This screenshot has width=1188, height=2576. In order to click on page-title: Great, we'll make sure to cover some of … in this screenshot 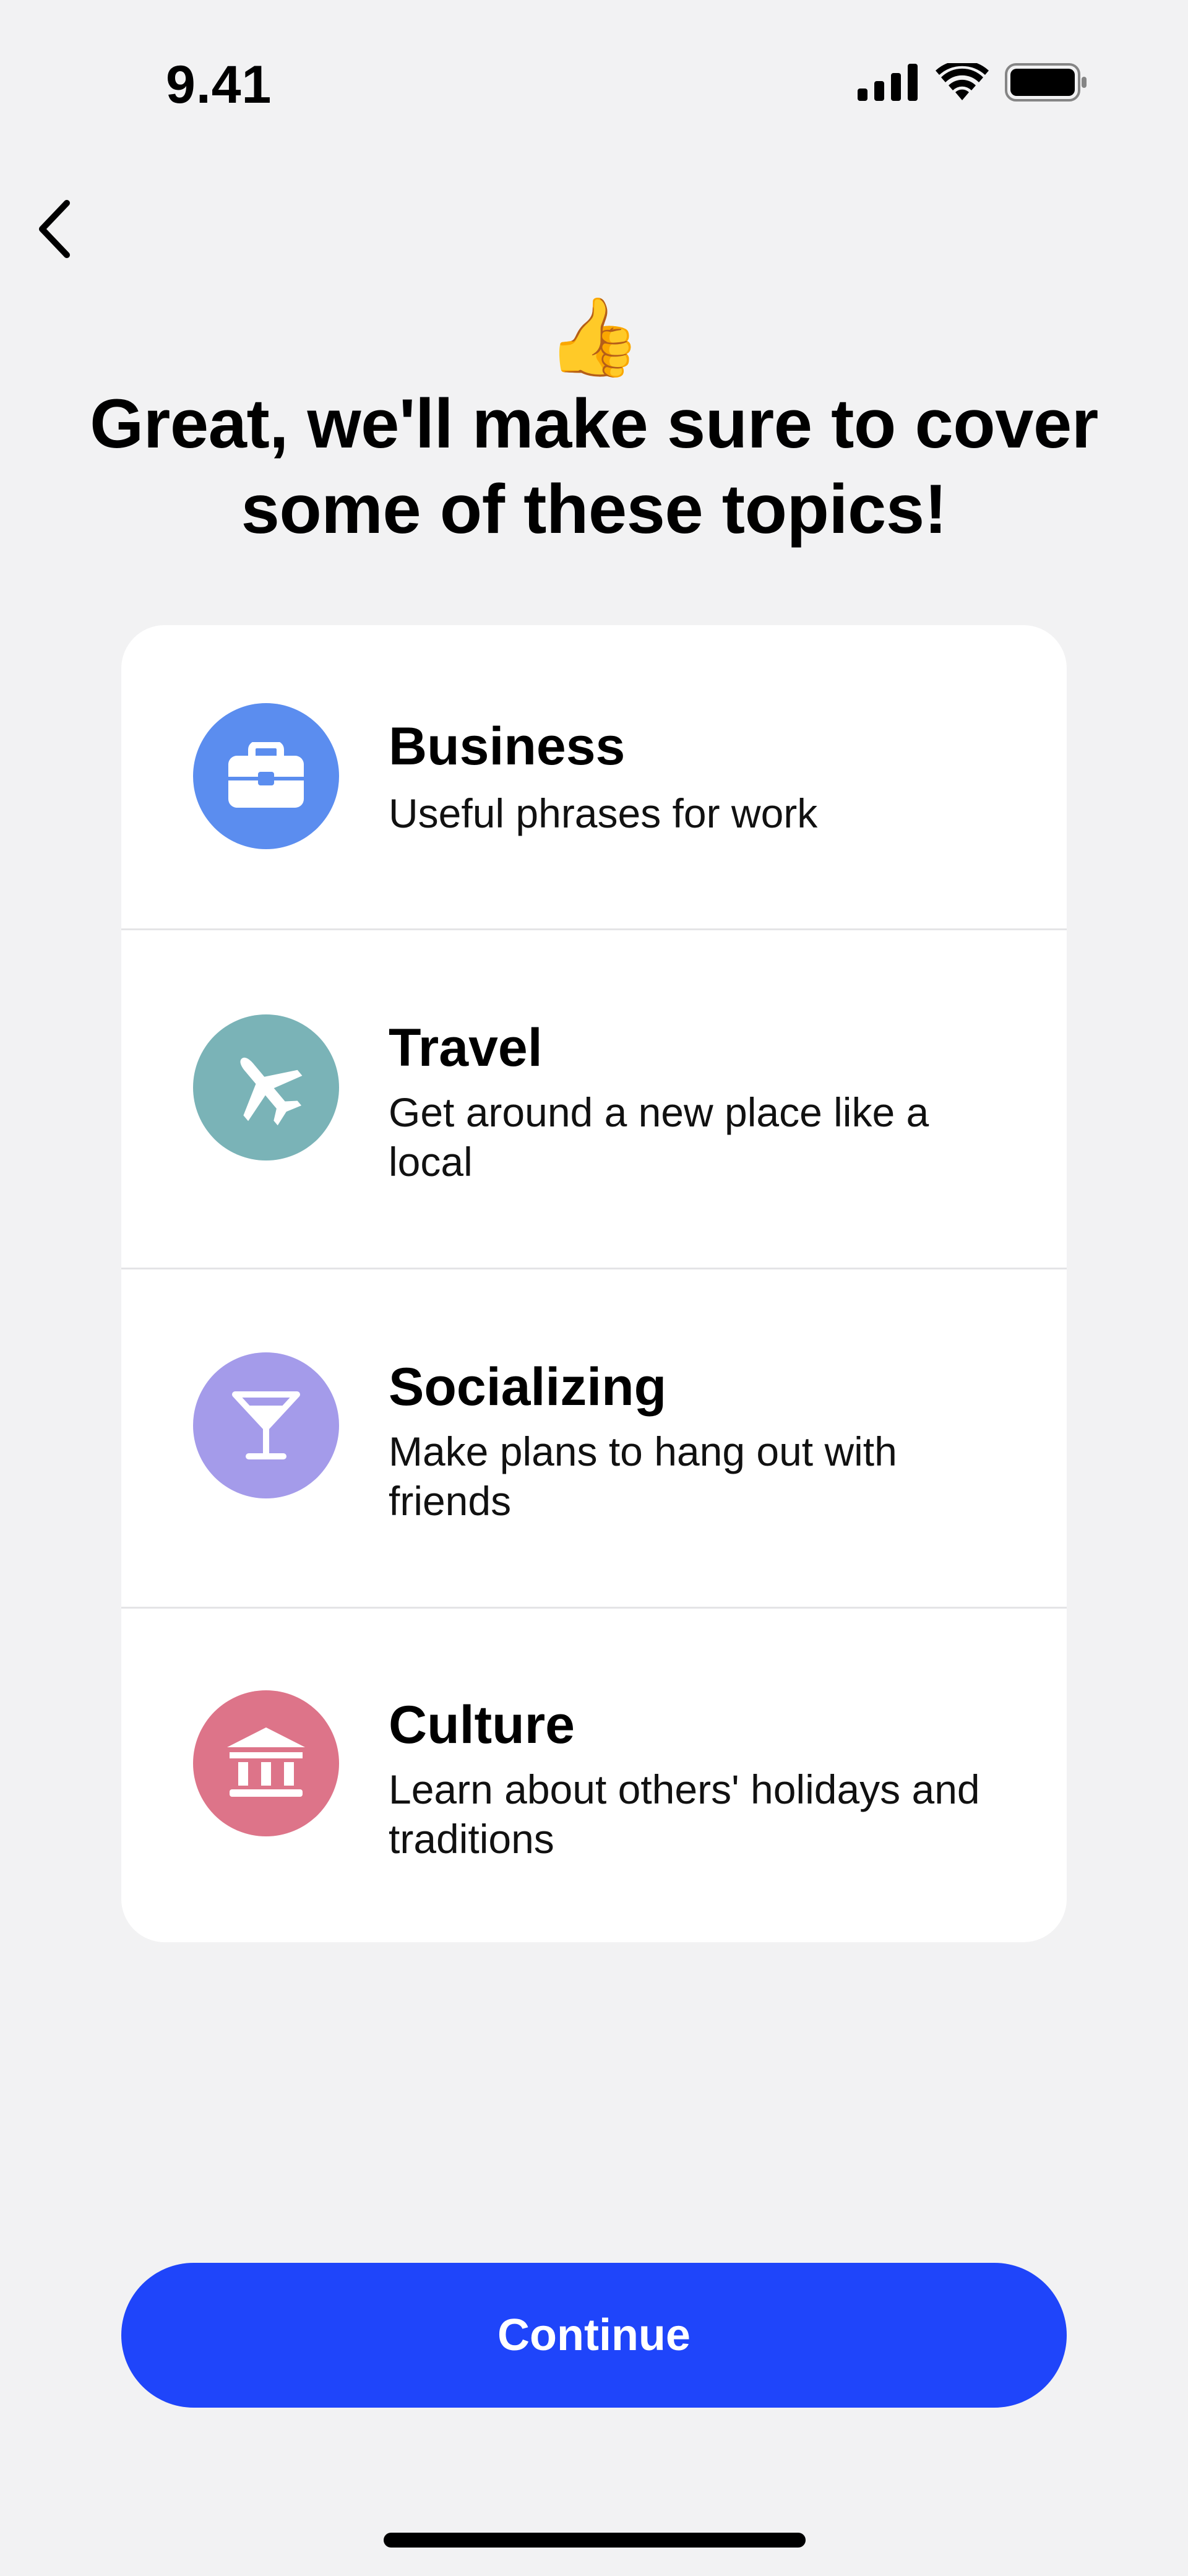, I will do `click(594, 466)`.